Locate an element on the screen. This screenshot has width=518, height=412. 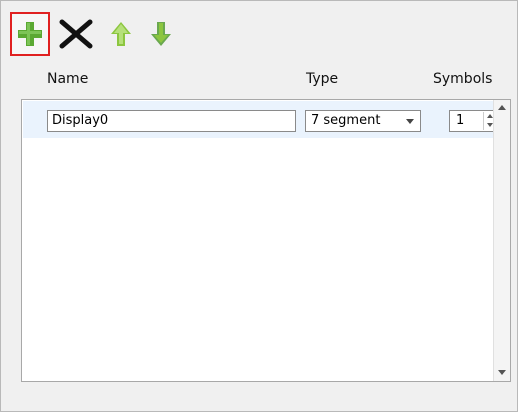
table-row: Display0 7 segment 1 is located at coordinates (261, 119).